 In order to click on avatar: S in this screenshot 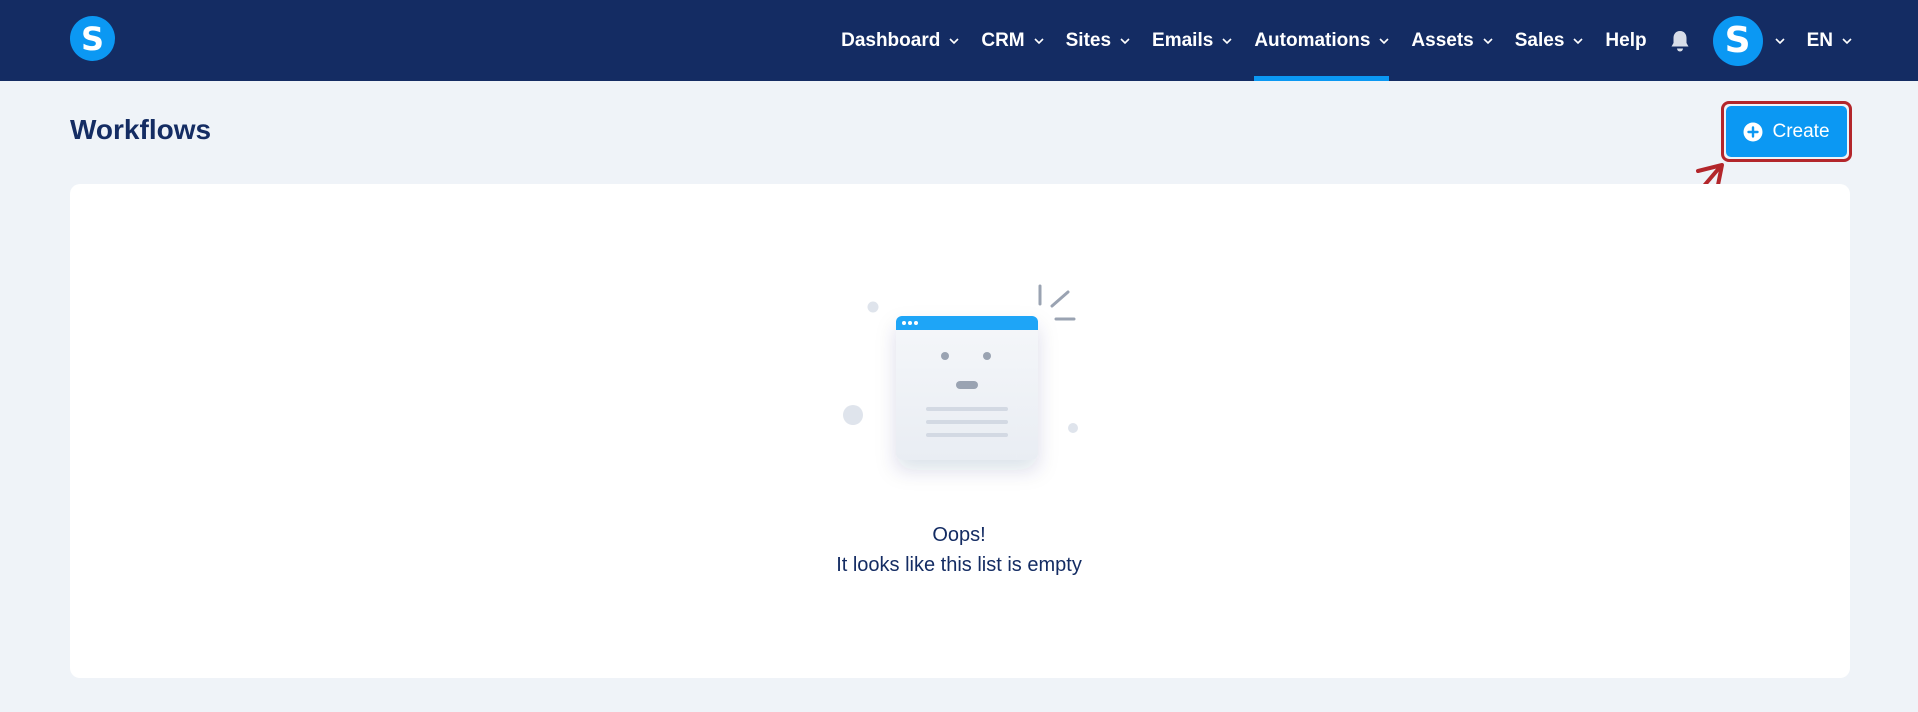, I will do `click(1737, 40)`.